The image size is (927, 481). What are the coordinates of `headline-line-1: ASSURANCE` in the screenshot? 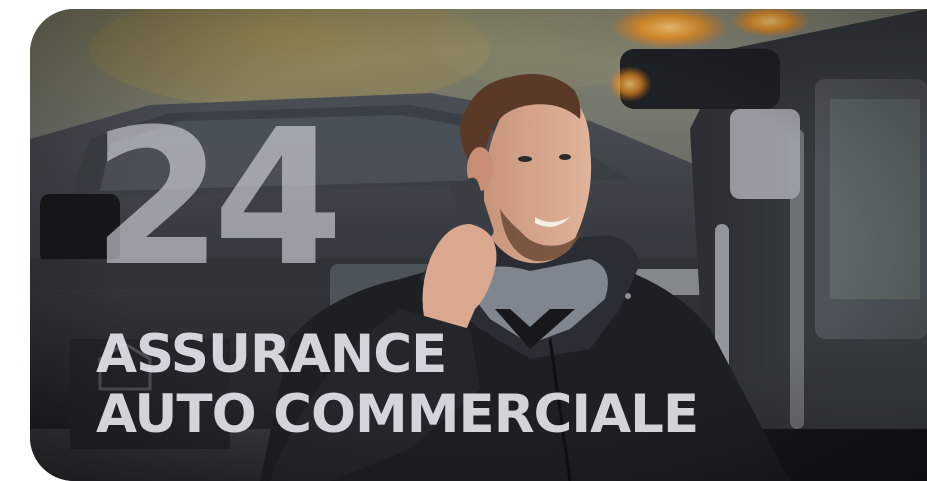 It's located at (271, 354).